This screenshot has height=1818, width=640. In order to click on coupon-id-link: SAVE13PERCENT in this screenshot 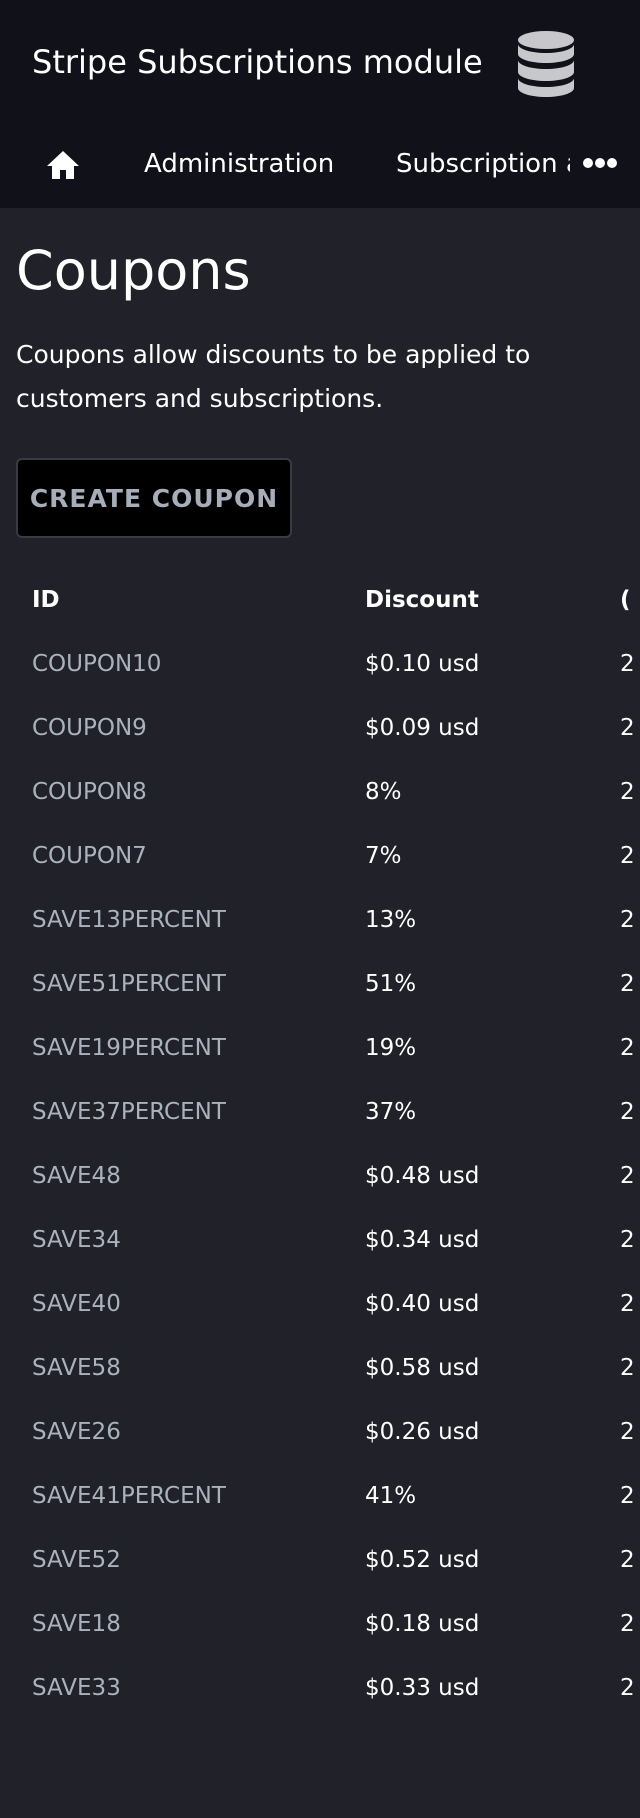, I will do `click(129, 920)`.